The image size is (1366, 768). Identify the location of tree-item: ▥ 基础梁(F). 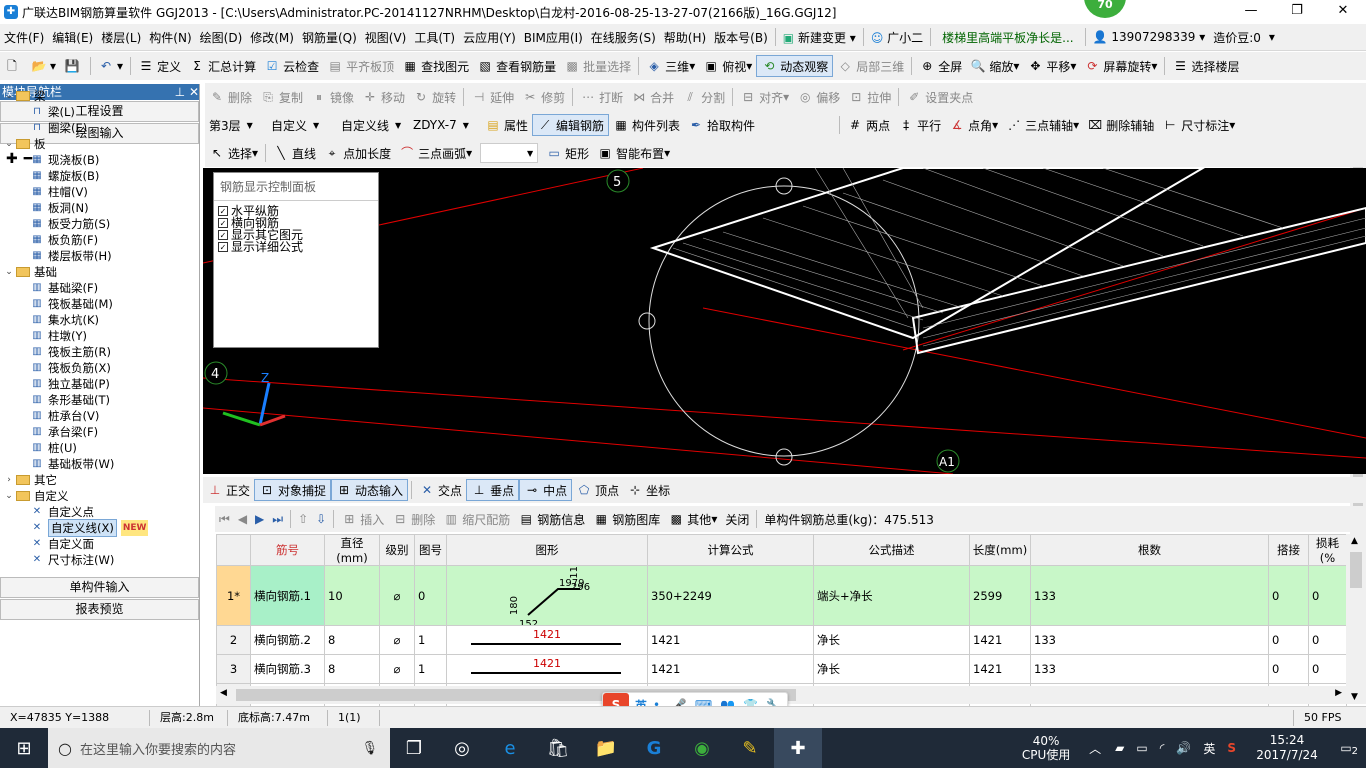
(91, 288).